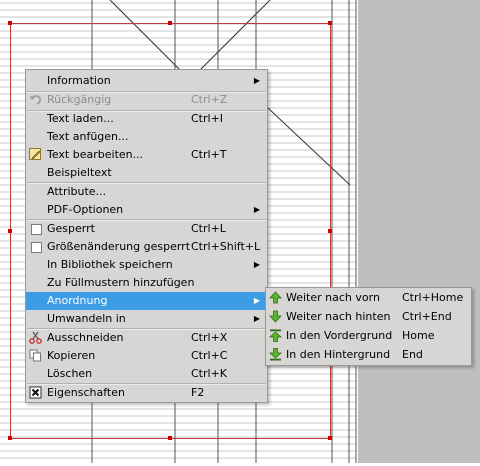 The height and width of the screenshot is (466, 480). I want to click on submenu-item-lower: Weiter nach hinten Ctrl+End, so click(368, 317).